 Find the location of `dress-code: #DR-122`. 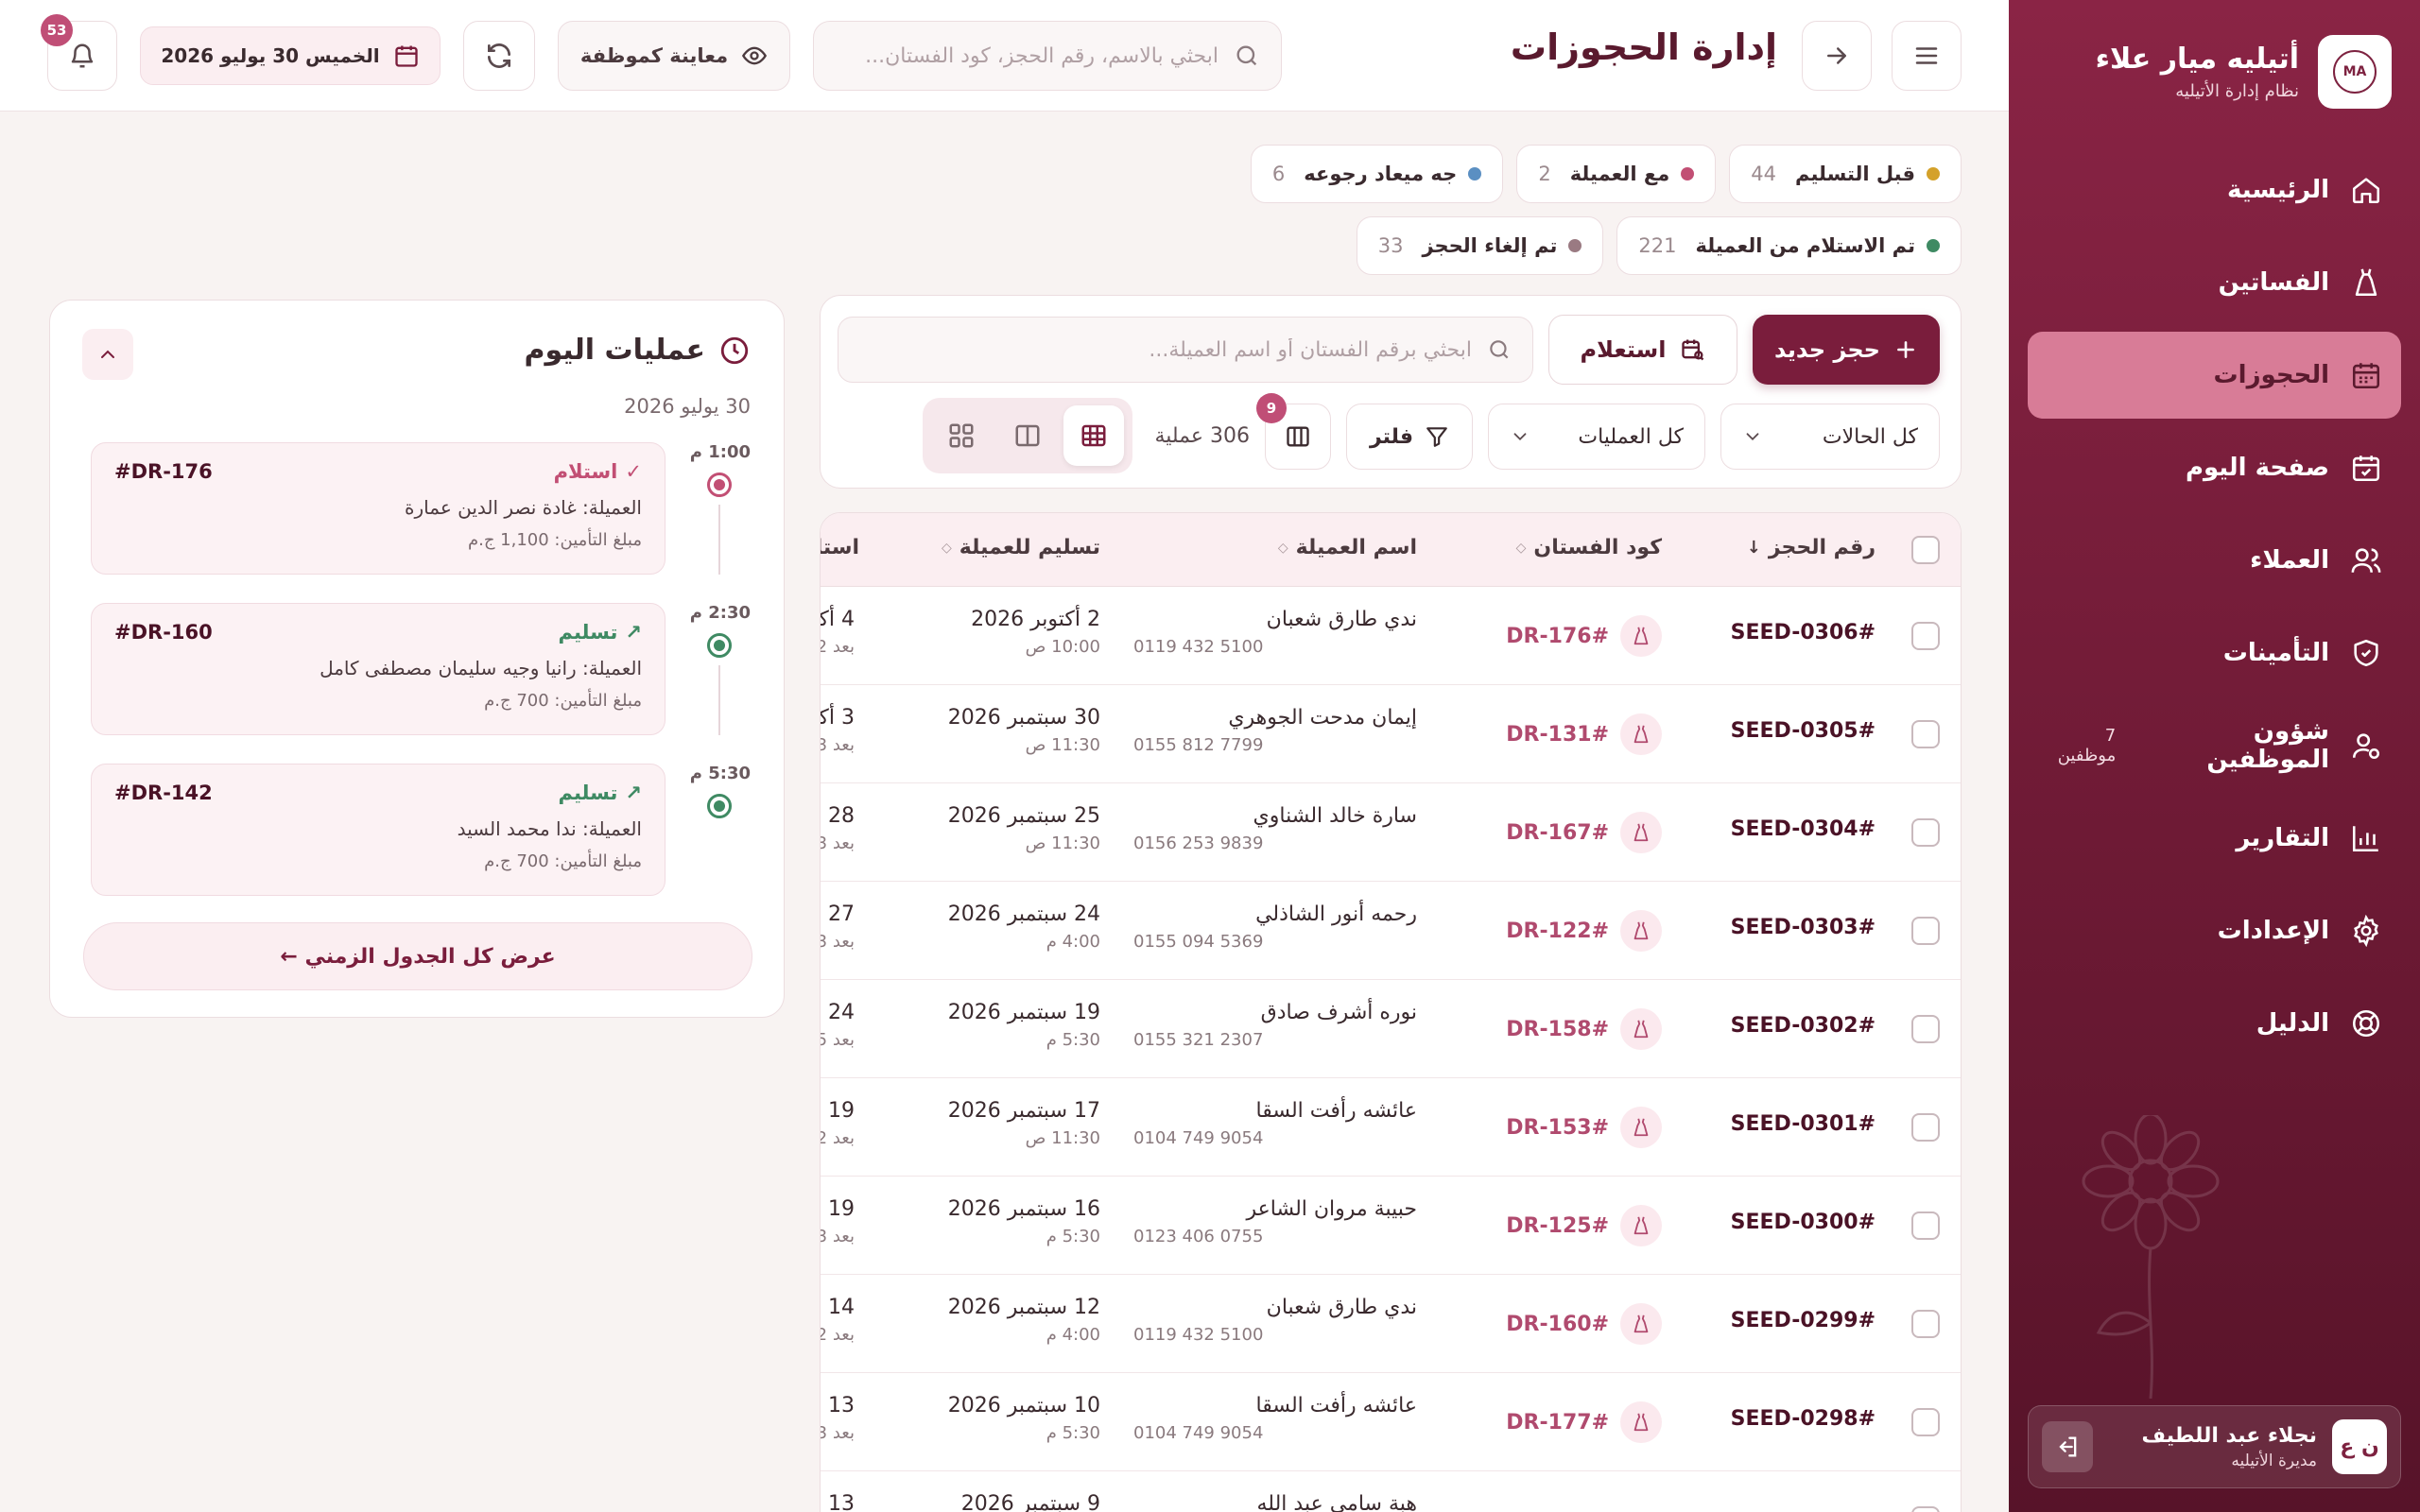

dress-code: #DR-122 is located at coordinates (1558, 931).